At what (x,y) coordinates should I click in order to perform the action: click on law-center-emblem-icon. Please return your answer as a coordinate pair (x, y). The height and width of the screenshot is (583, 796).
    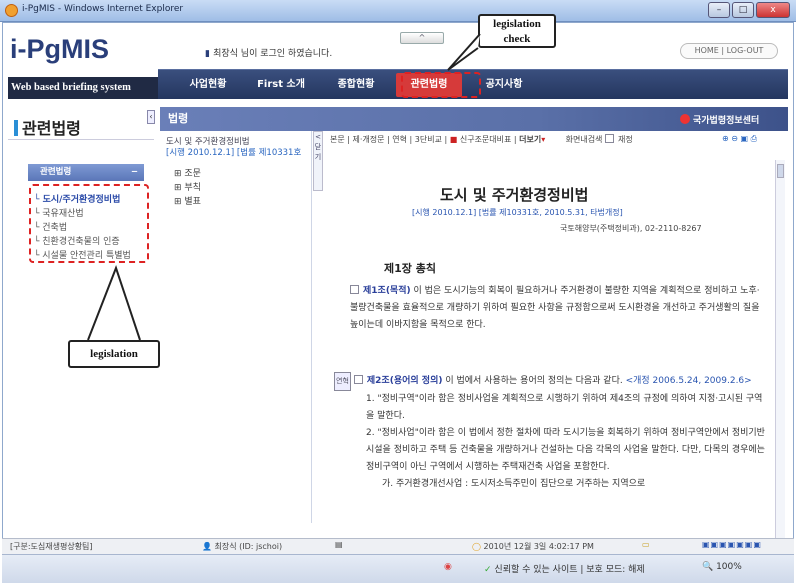
    Looking at the image, I should click on (685, 119).